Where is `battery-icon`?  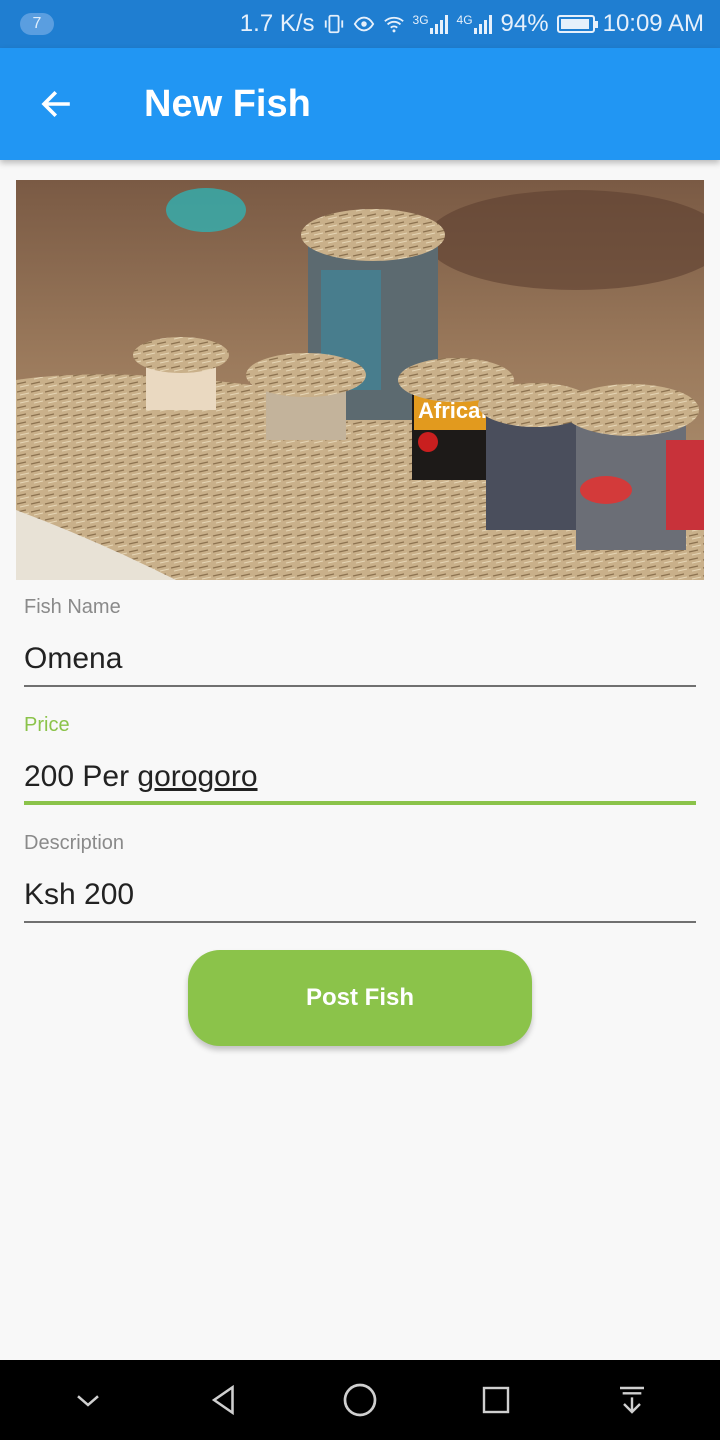 battery-icon is located at coordinates (577, 24).